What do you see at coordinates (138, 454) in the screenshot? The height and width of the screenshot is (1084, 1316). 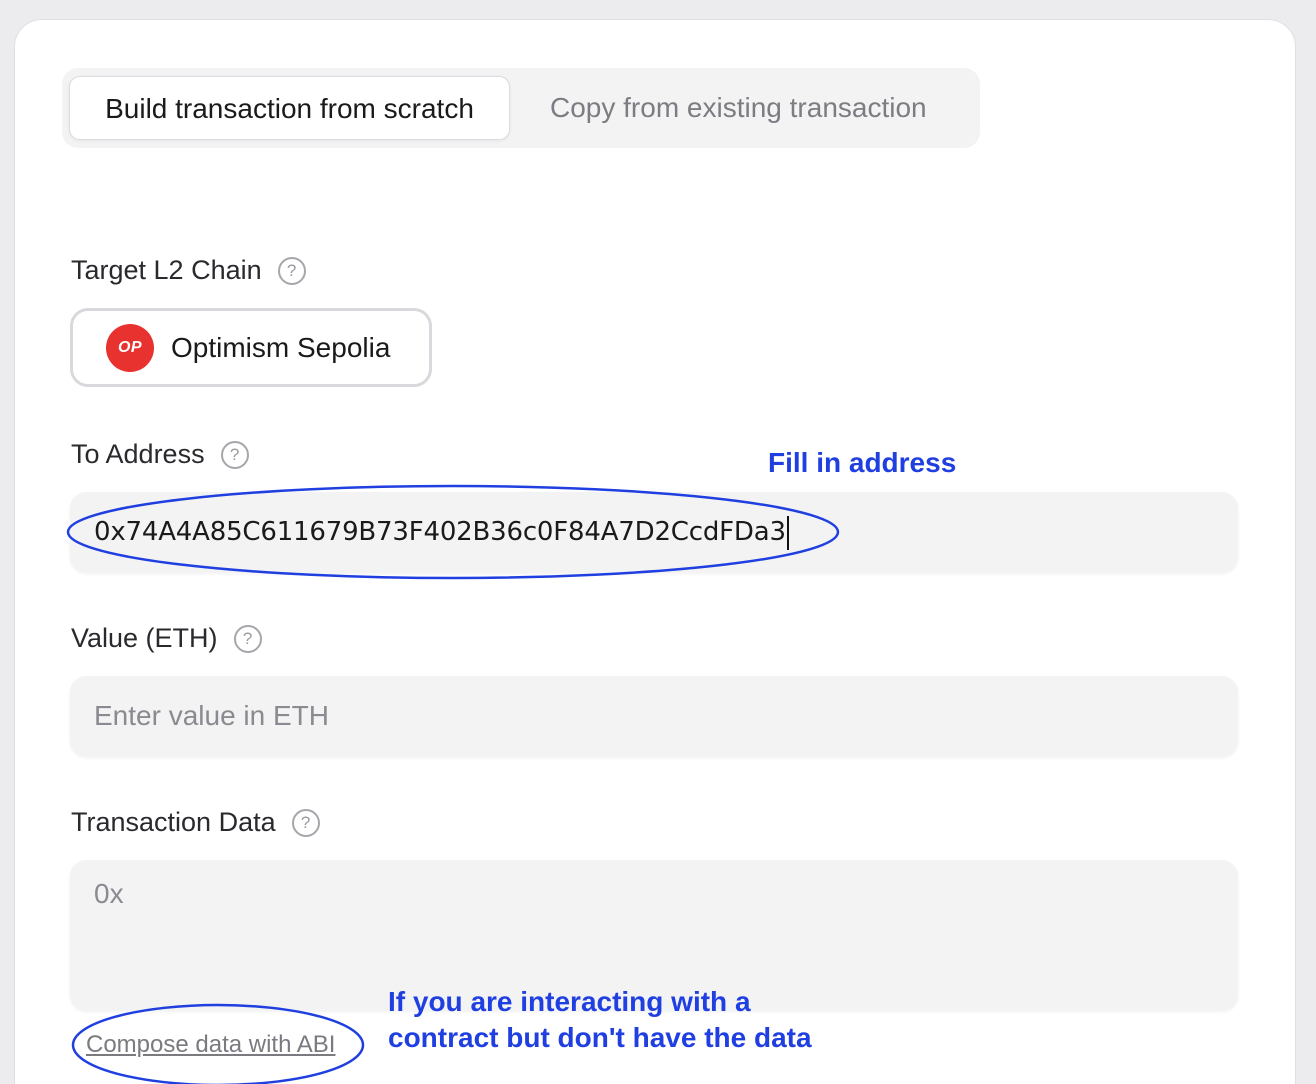 I see `to-address-label: To Address` at bounding box center [138, 454].